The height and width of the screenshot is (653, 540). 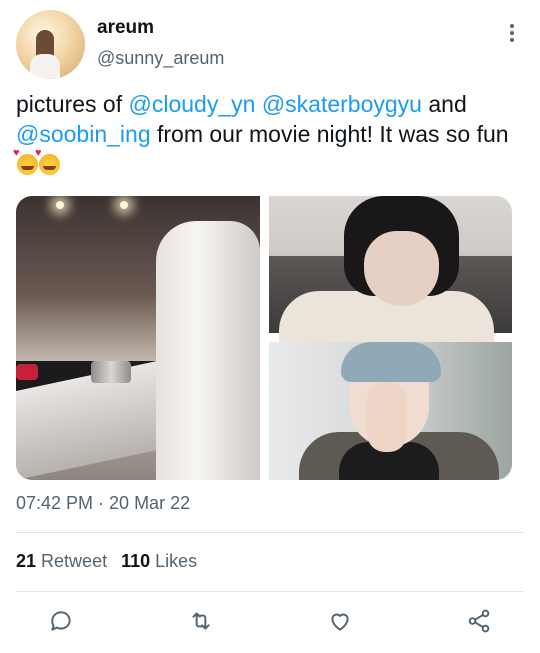 I want to click on avatar, so click(x=50, y=44).